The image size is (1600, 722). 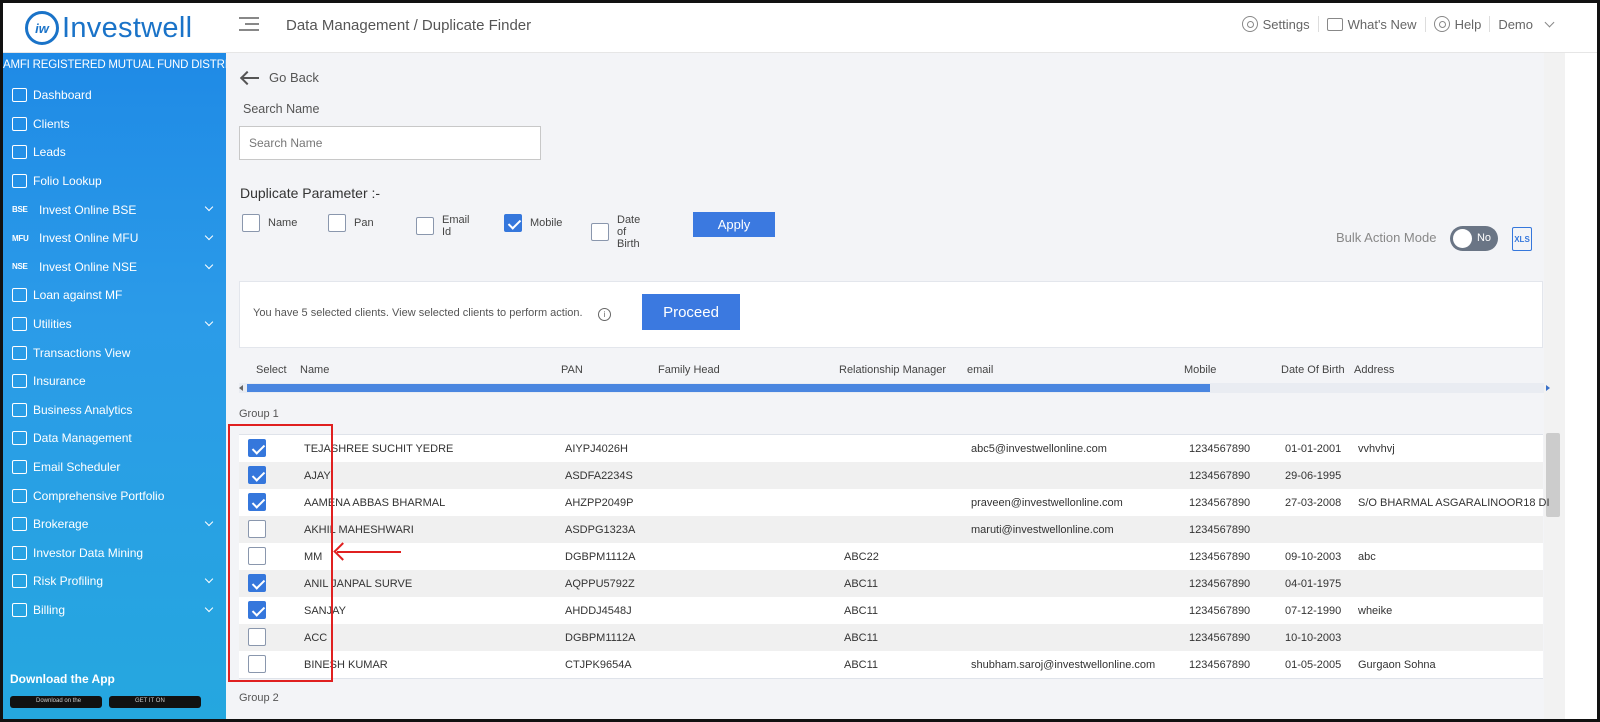 I want to click on table-row: ACC DGBPM1112A ABC11 1234567890 10-10-2003, so click(x=891, y=637).